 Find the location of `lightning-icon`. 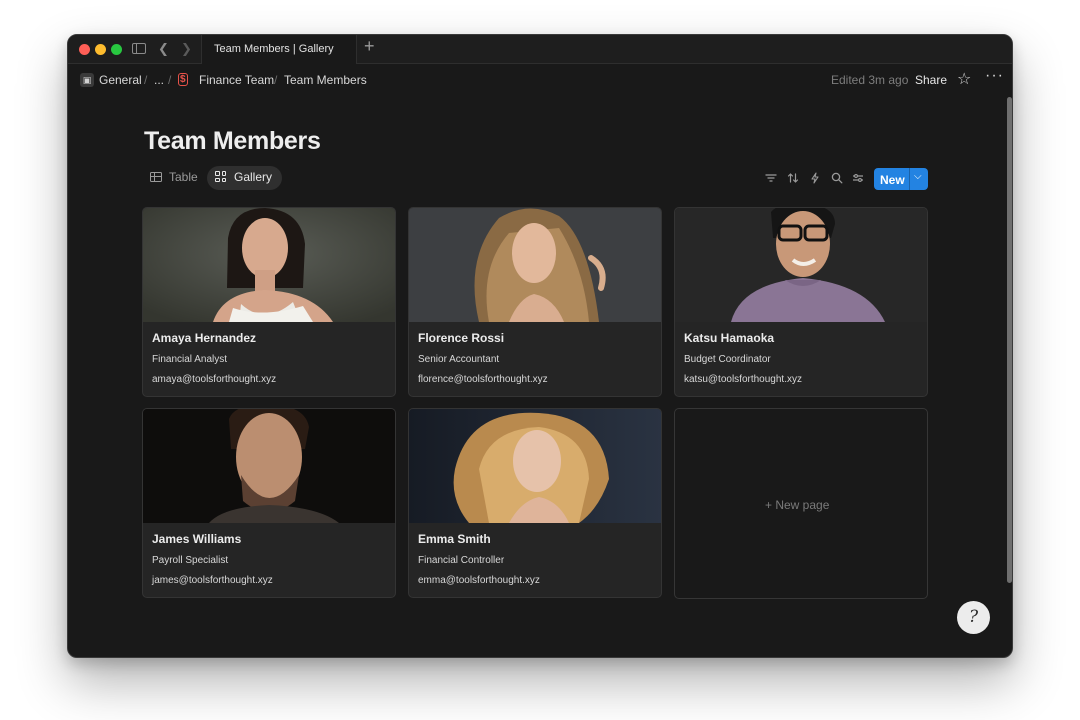

lightning-icon is located at coordinates (815, 179).